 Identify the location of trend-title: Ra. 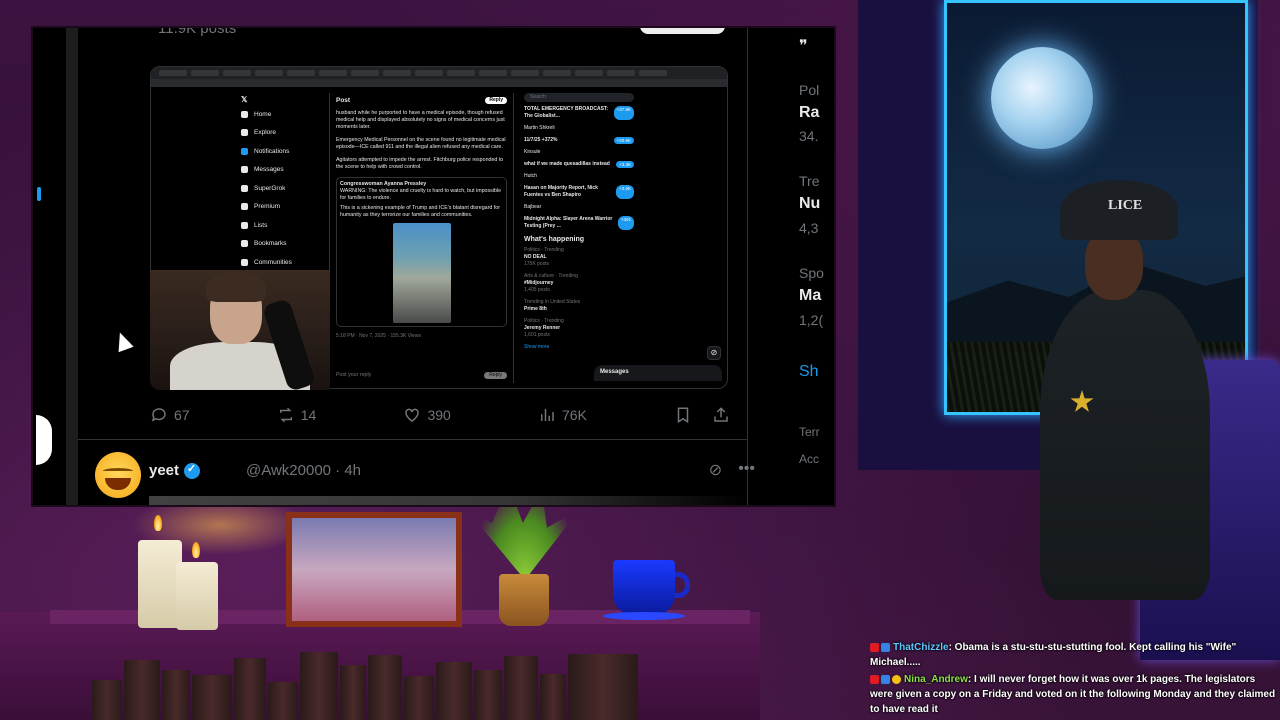
(809, 113).